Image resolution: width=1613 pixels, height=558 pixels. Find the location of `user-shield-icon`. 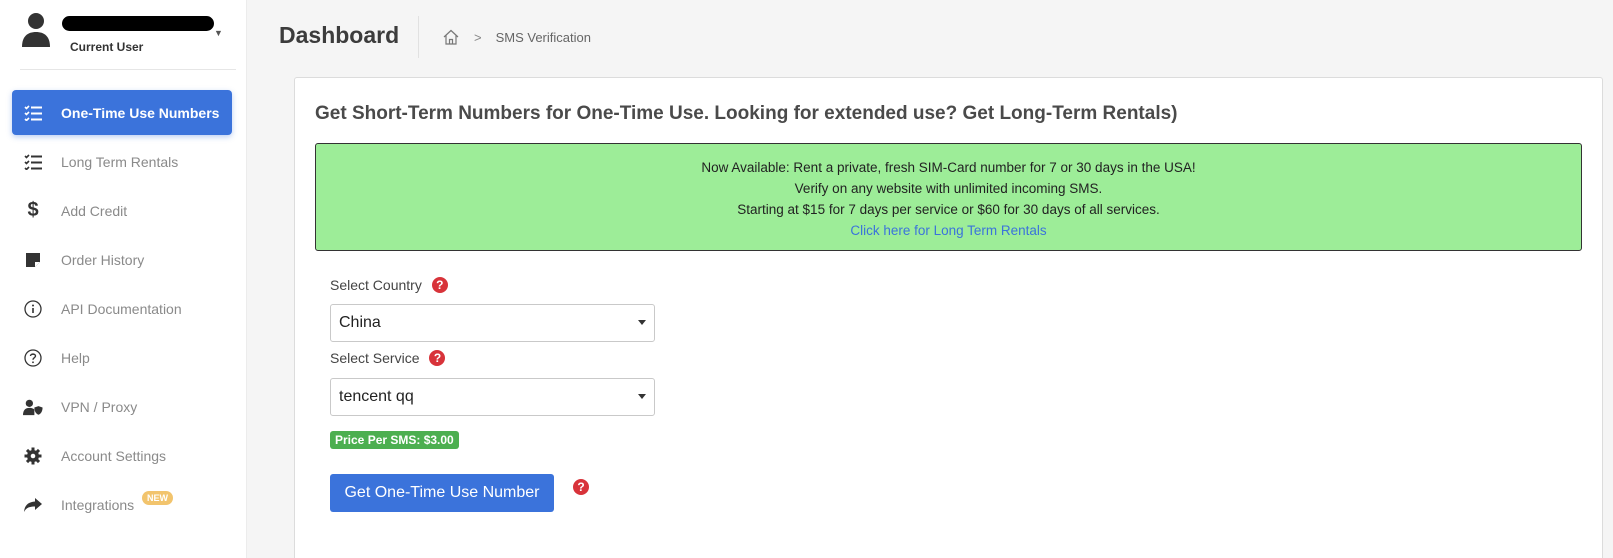

user-shield-icon is located at coordinates (33, 407).